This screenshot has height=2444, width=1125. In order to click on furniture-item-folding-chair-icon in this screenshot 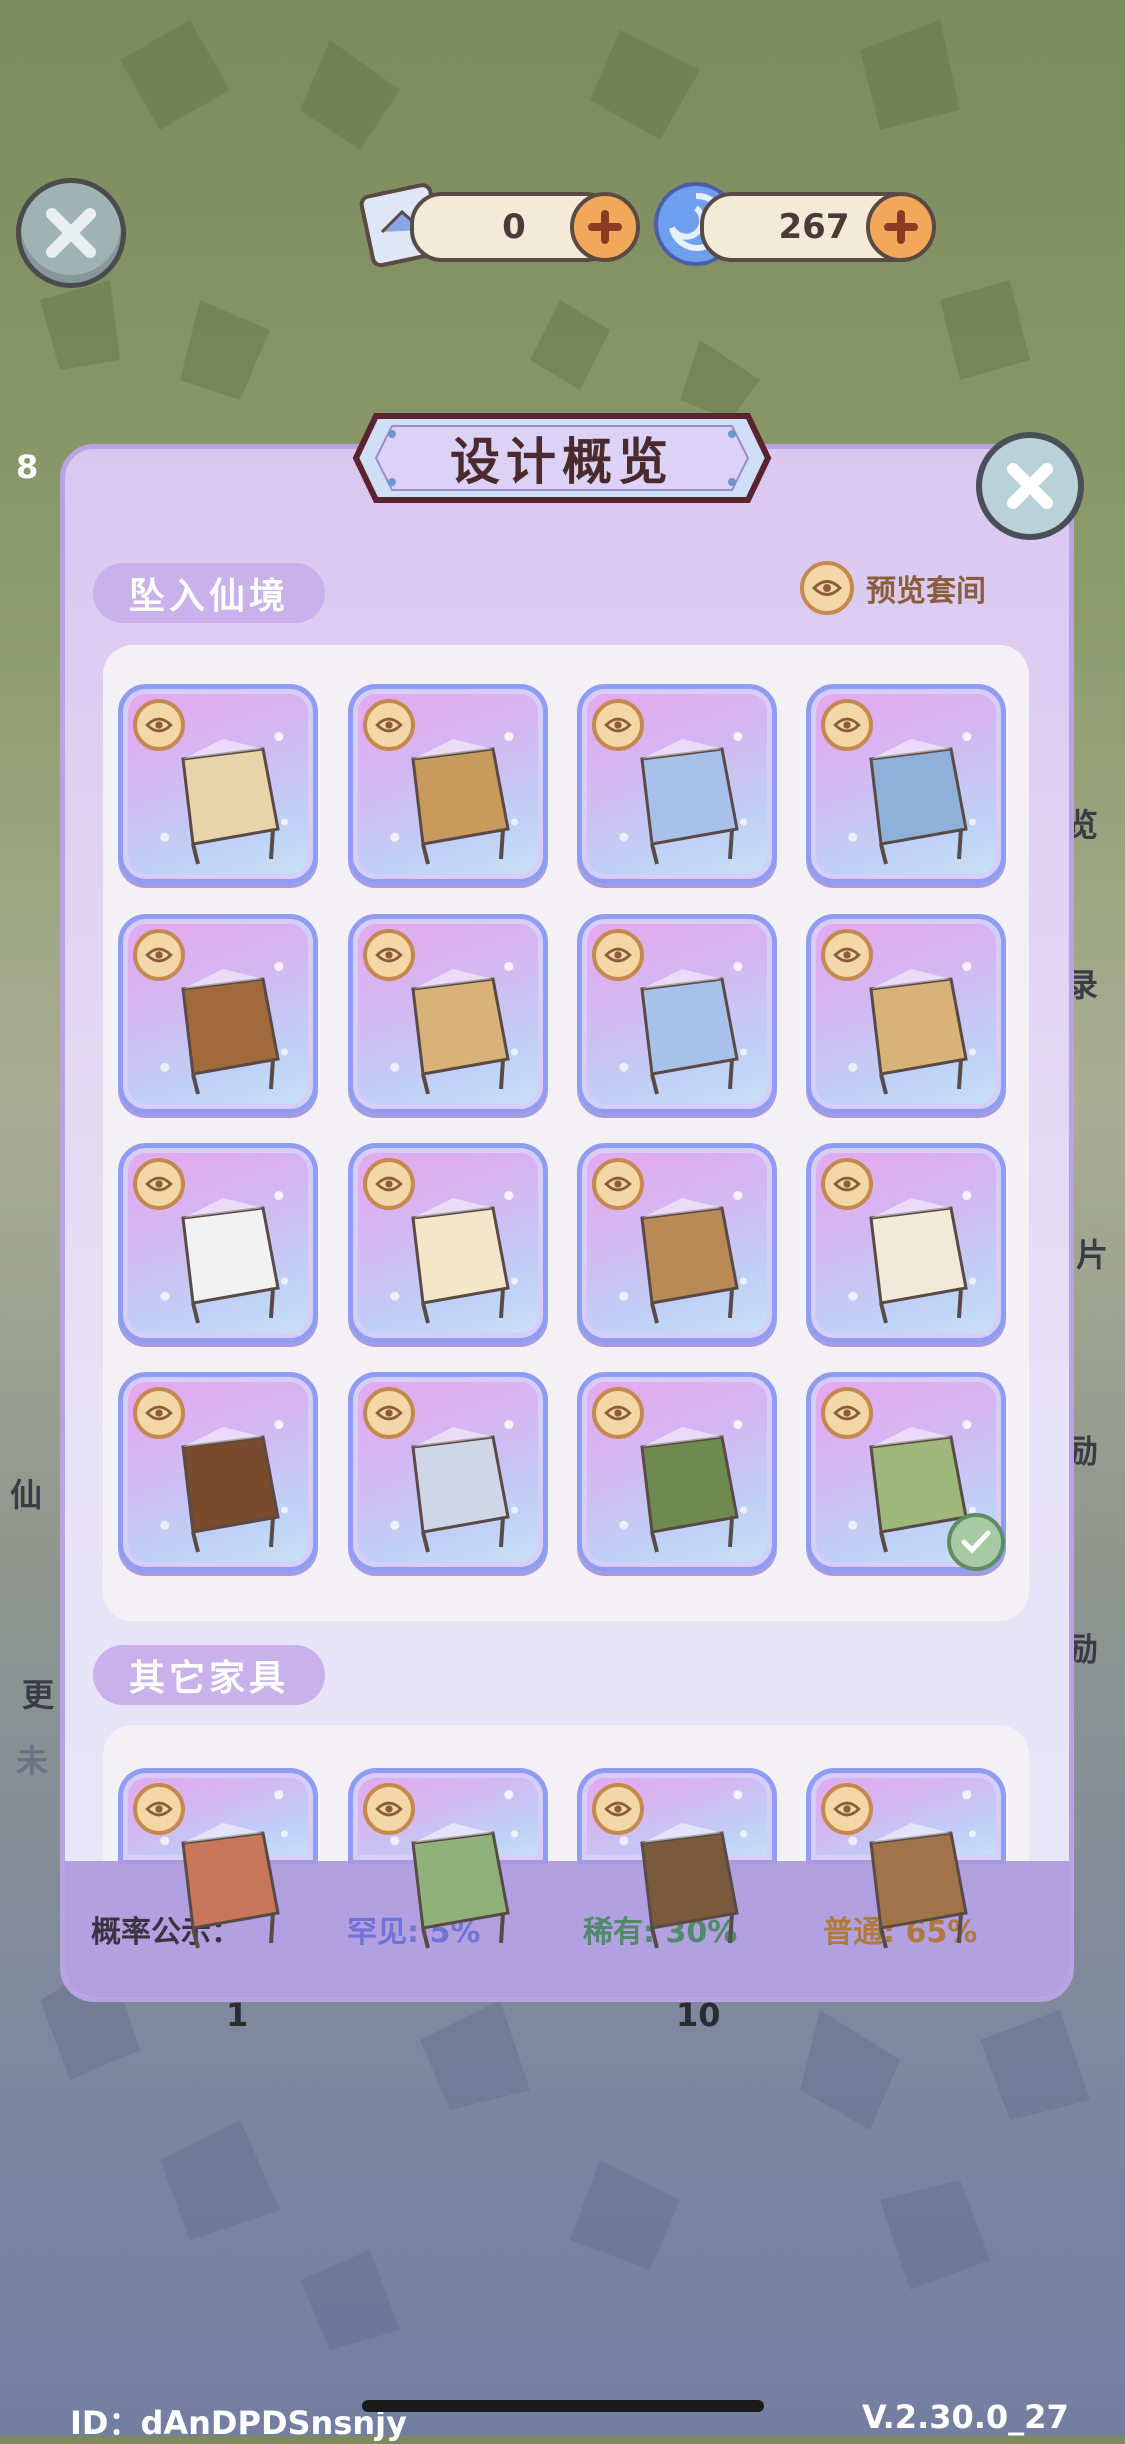, I will do `click(218, 784)`.